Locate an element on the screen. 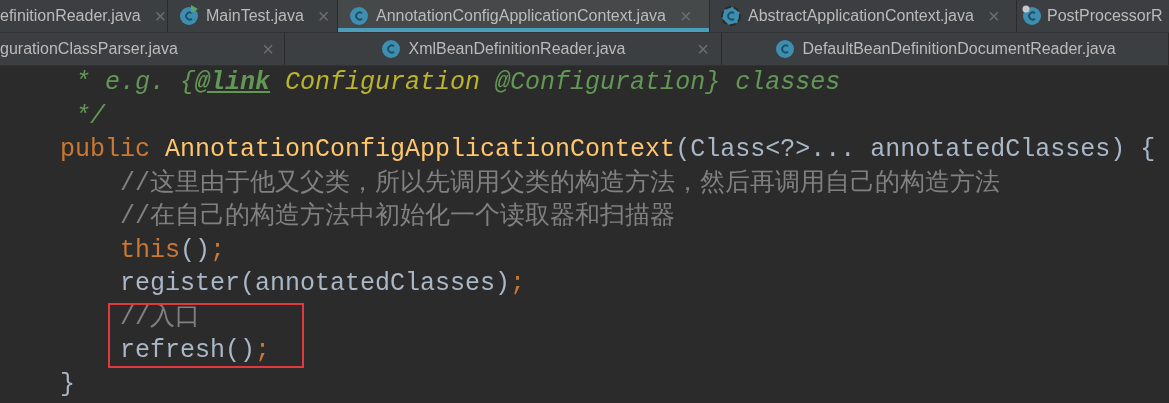 Image resolution: width=1169 pixels, height=403 pixels. editor-tab: efinitionReader.java × is located at coordinates (84, 16).